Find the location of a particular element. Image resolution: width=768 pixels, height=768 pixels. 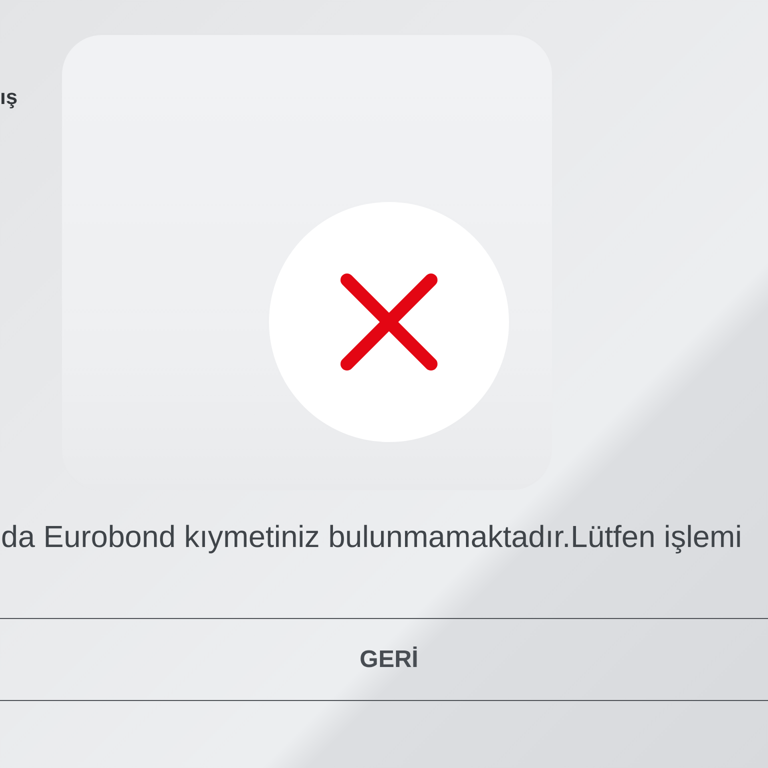

back-button: GERİ is located at coordinates (384, 659).